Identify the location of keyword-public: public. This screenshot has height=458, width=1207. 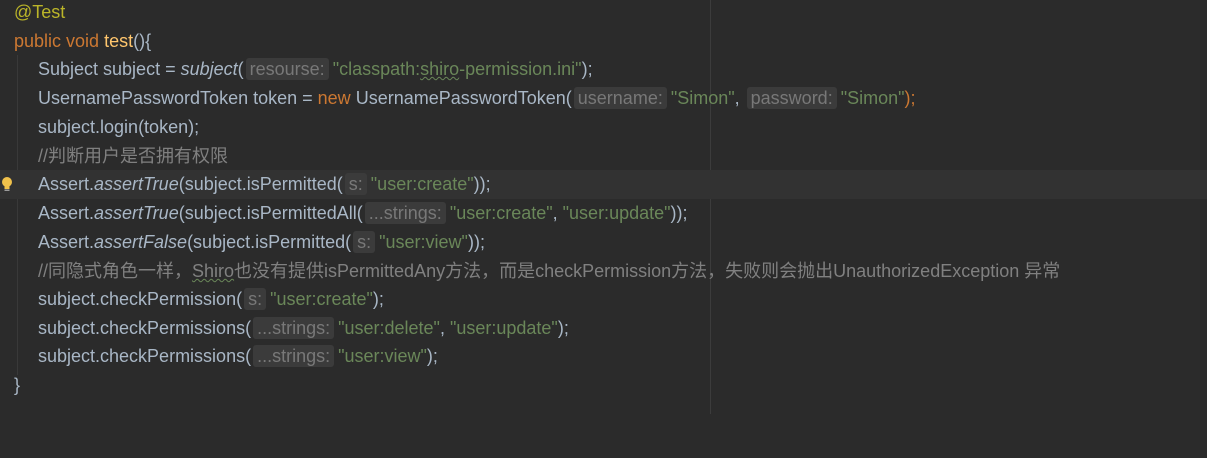
(38, 41).